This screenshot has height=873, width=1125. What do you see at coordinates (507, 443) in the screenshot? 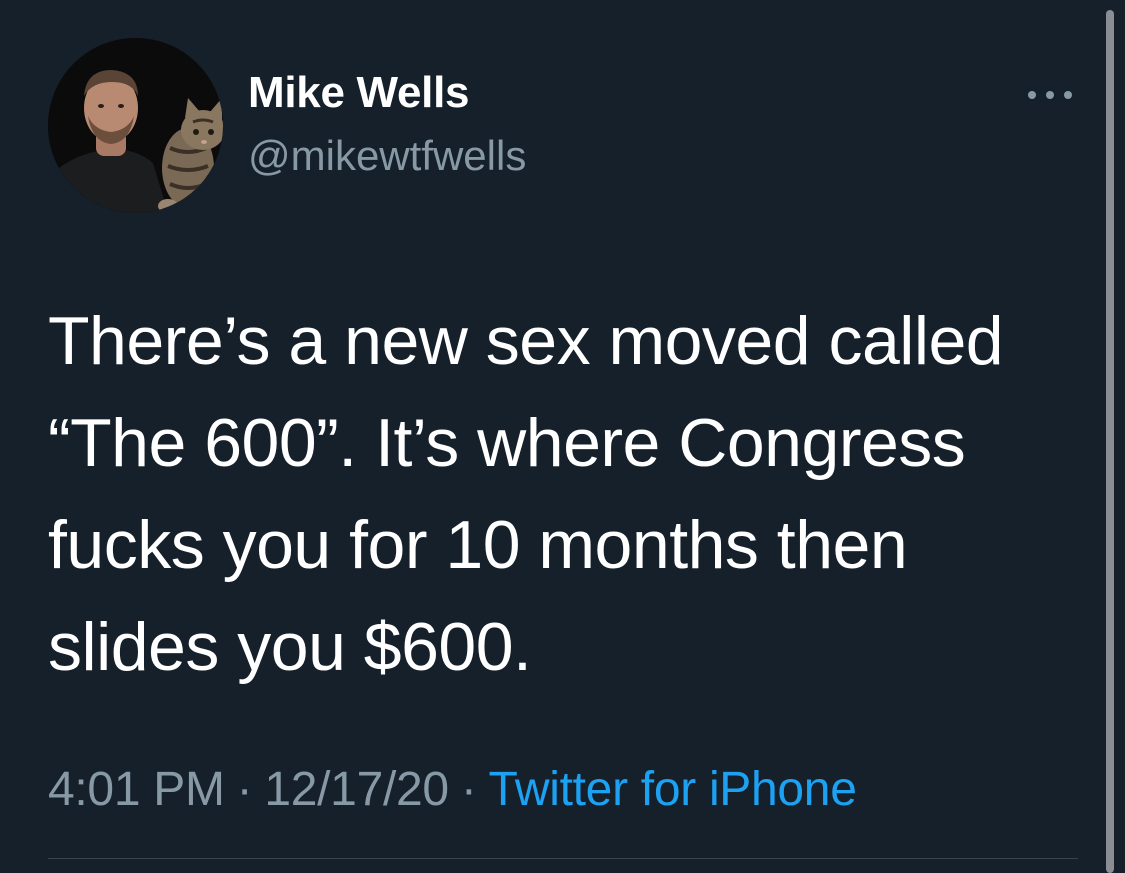
I see `tweet-text-line: “The 600”. It’s where Congress` at bounding box center [507, 443].